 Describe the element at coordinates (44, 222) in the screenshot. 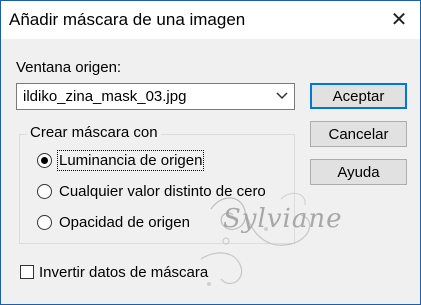

I see `radio-opacity` at that location.